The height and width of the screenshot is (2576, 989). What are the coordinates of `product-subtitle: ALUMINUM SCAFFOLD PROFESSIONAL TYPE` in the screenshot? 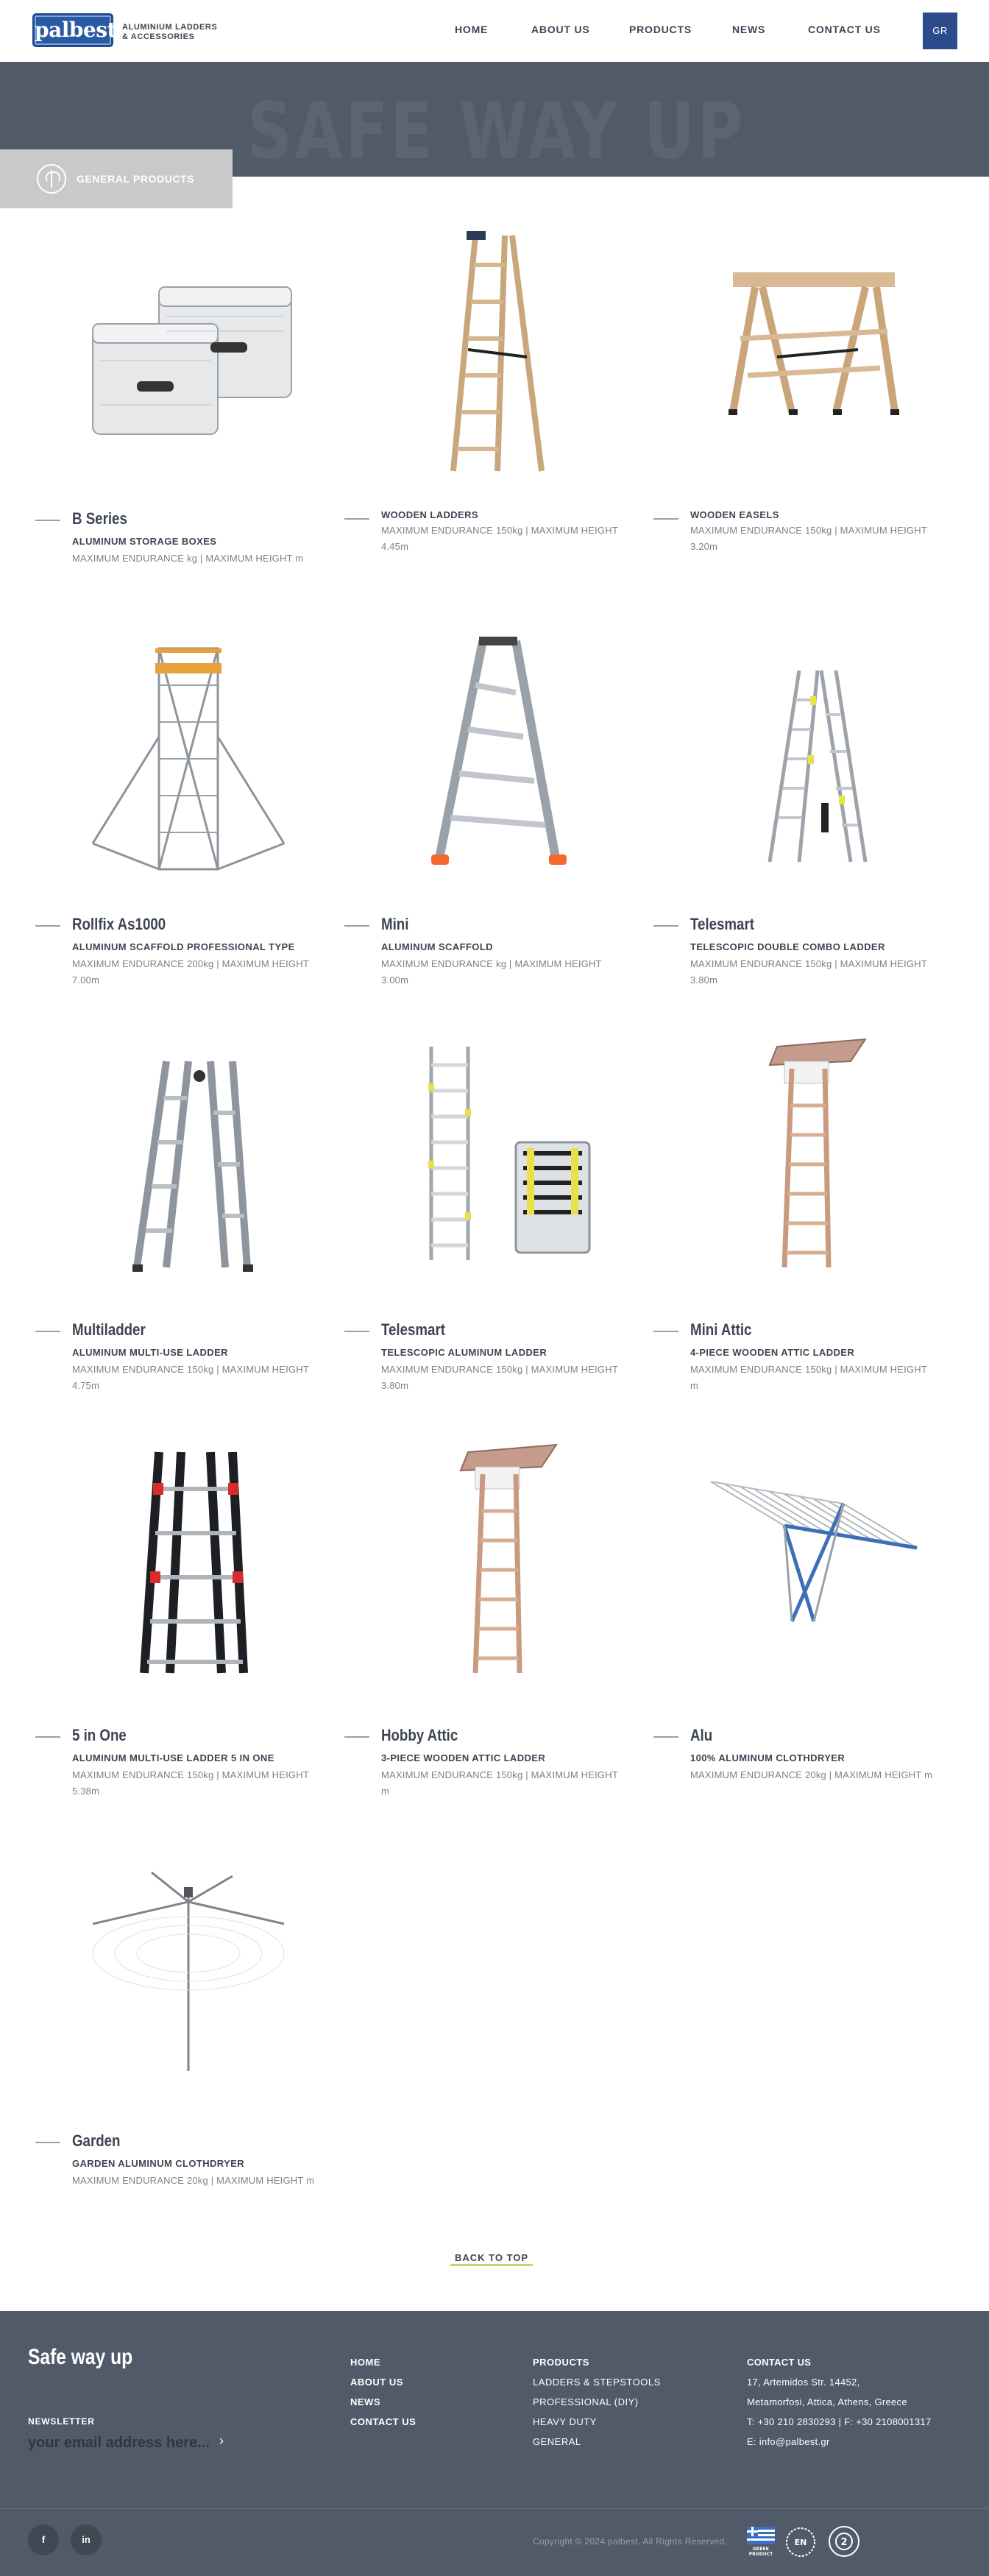 It's located at (183, 946).